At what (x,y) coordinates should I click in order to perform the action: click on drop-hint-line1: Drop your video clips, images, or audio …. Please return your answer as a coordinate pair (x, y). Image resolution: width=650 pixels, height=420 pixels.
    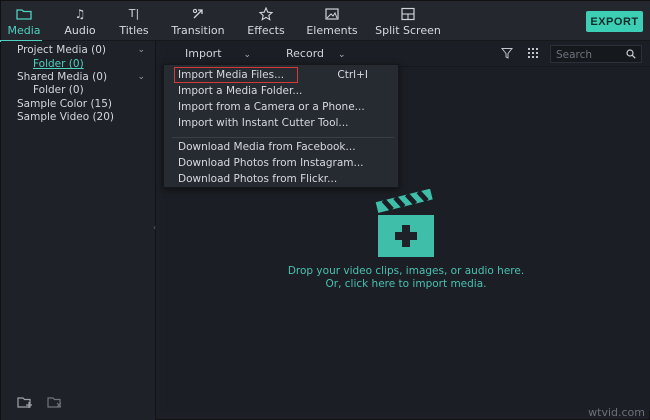
    Looking at the image, I should click on (406, 271).